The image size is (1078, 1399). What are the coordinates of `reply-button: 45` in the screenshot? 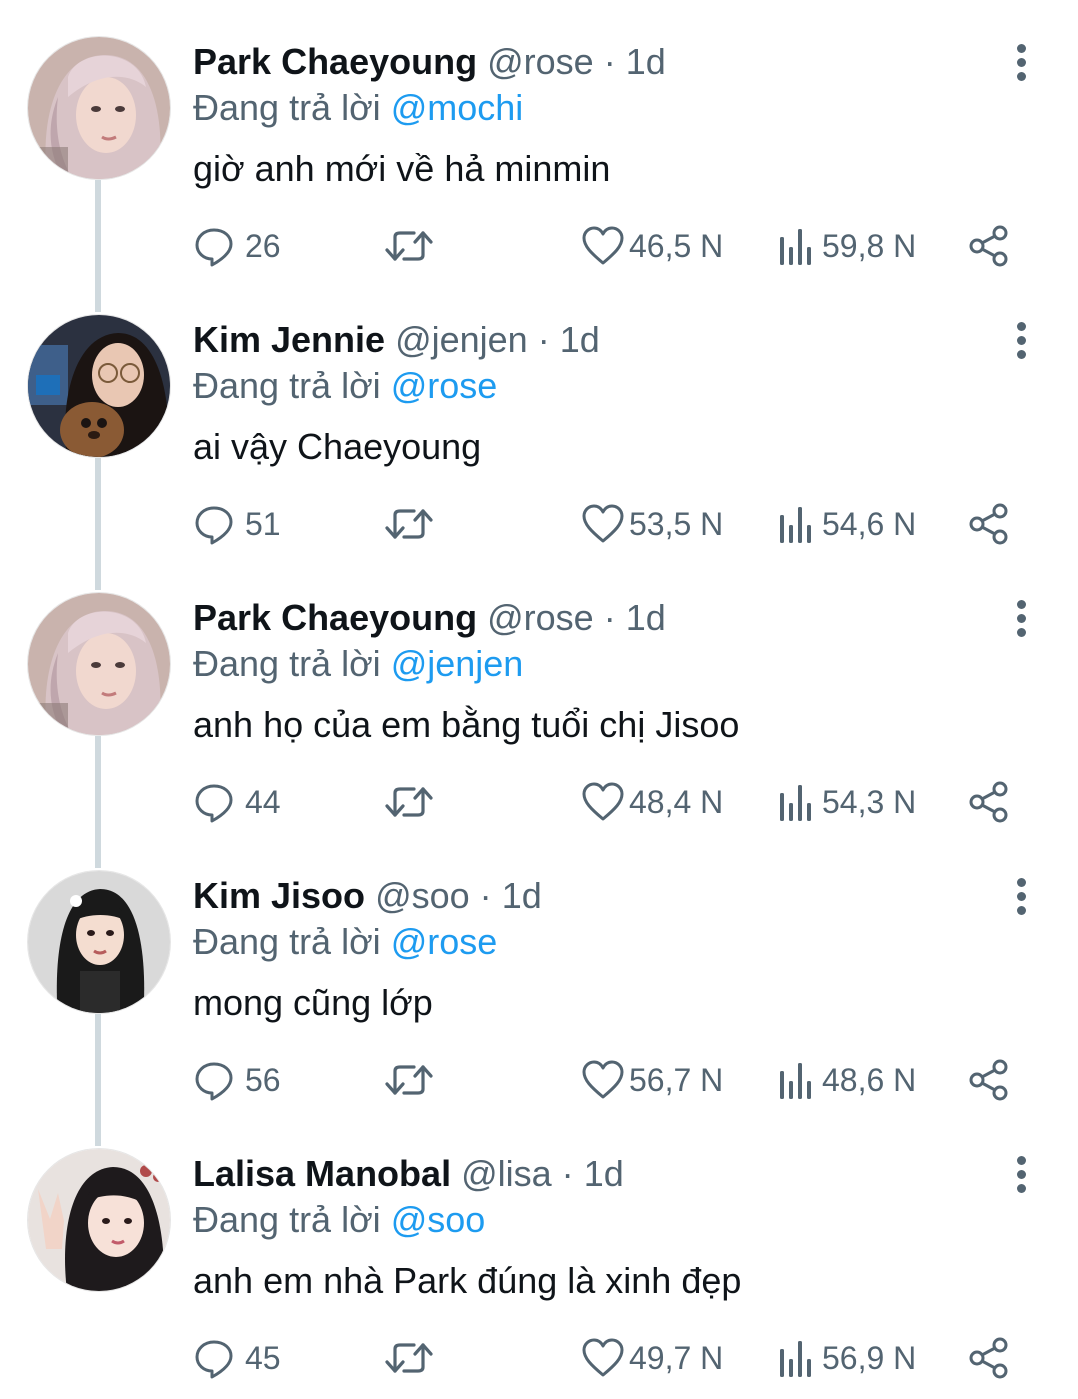 It's located at (237, 1358).